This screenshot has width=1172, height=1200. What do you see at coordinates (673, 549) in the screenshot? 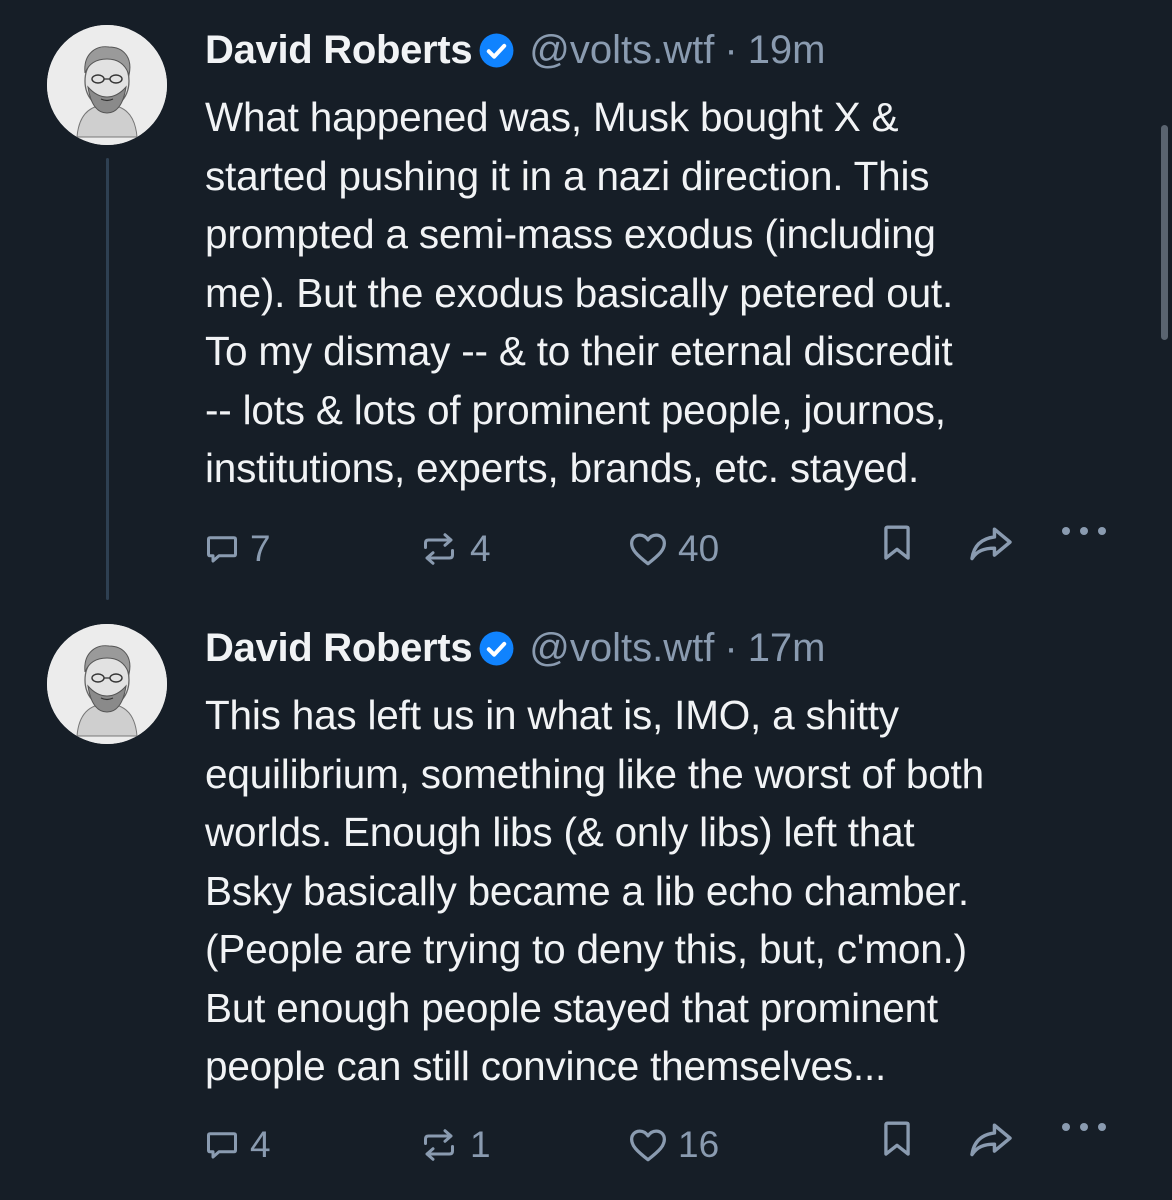
I see `like-button: 40` at bounding box center [673, 549].